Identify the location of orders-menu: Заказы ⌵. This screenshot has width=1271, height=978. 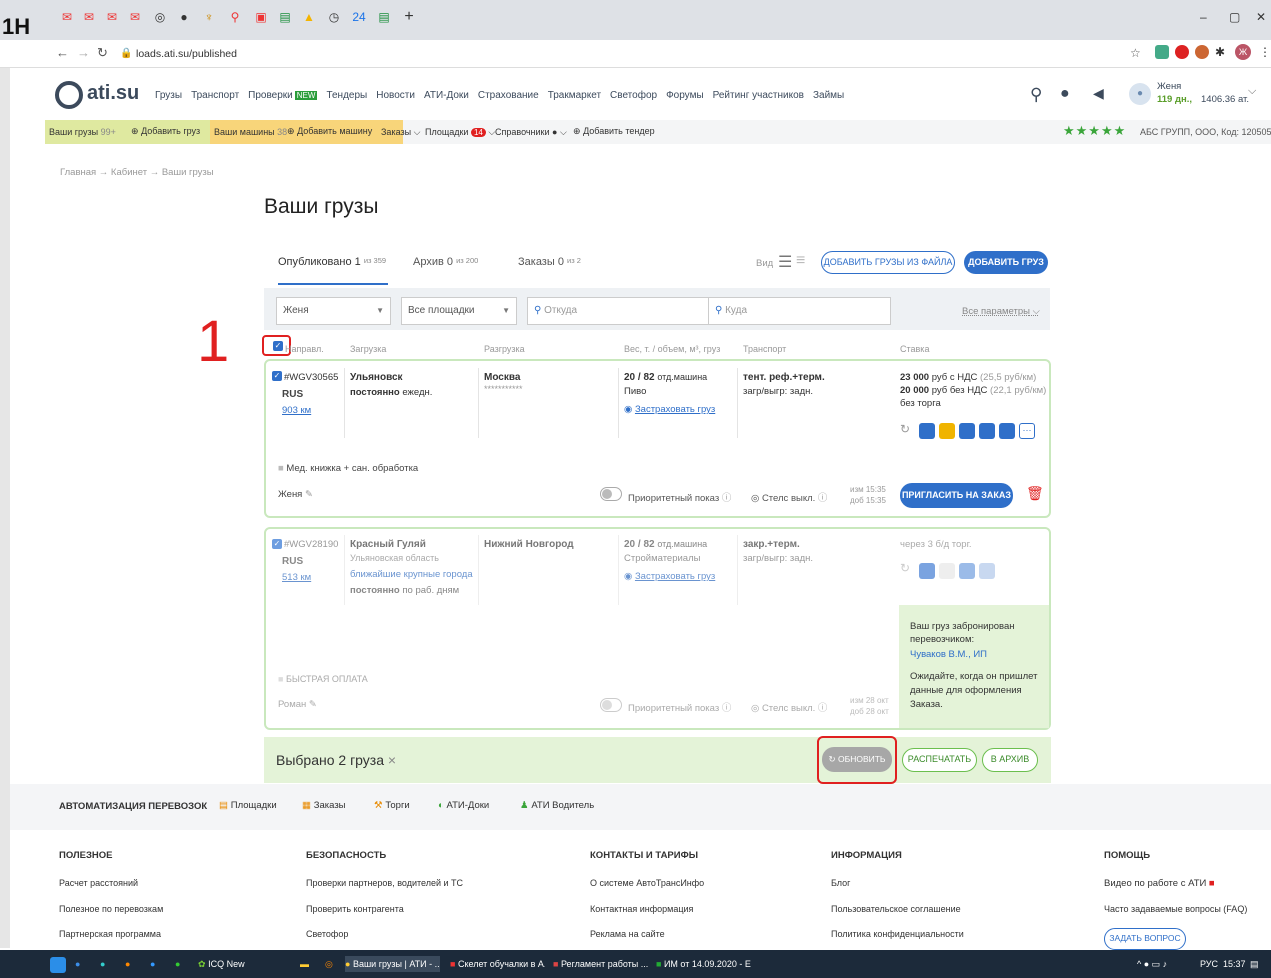
(400, 132).